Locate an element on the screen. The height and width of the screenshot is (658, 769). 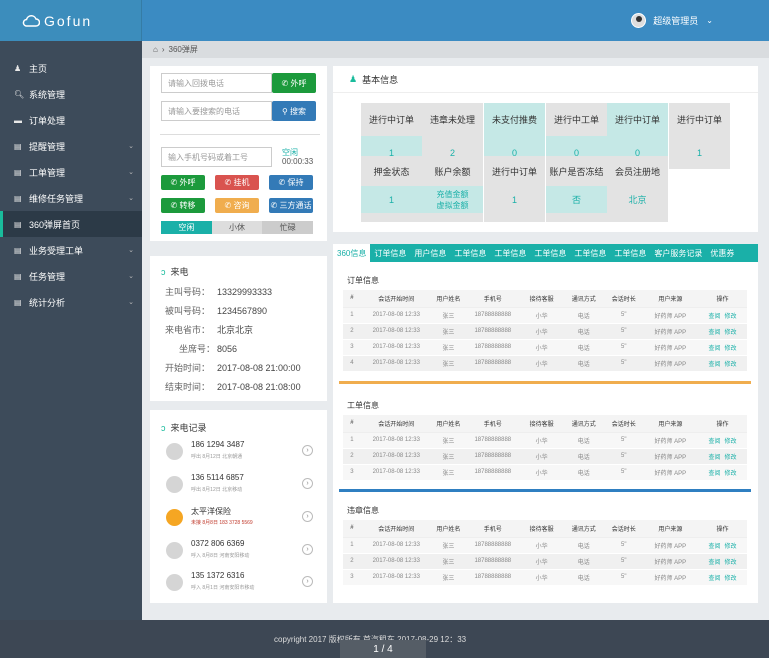
tab-360-info: 360信息 is located at coordinates (352, 253).